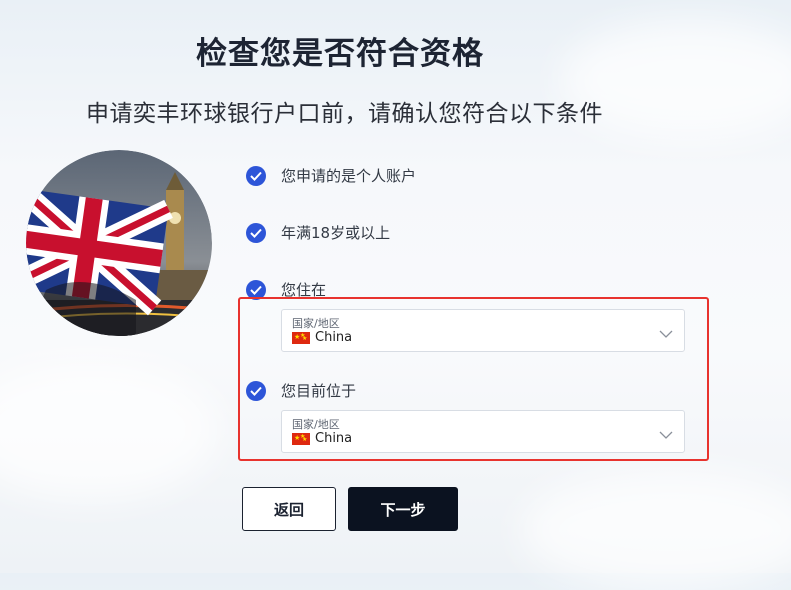  I want to click on condition-personal-account: 您申请的是个人账户, so click(331, 175).